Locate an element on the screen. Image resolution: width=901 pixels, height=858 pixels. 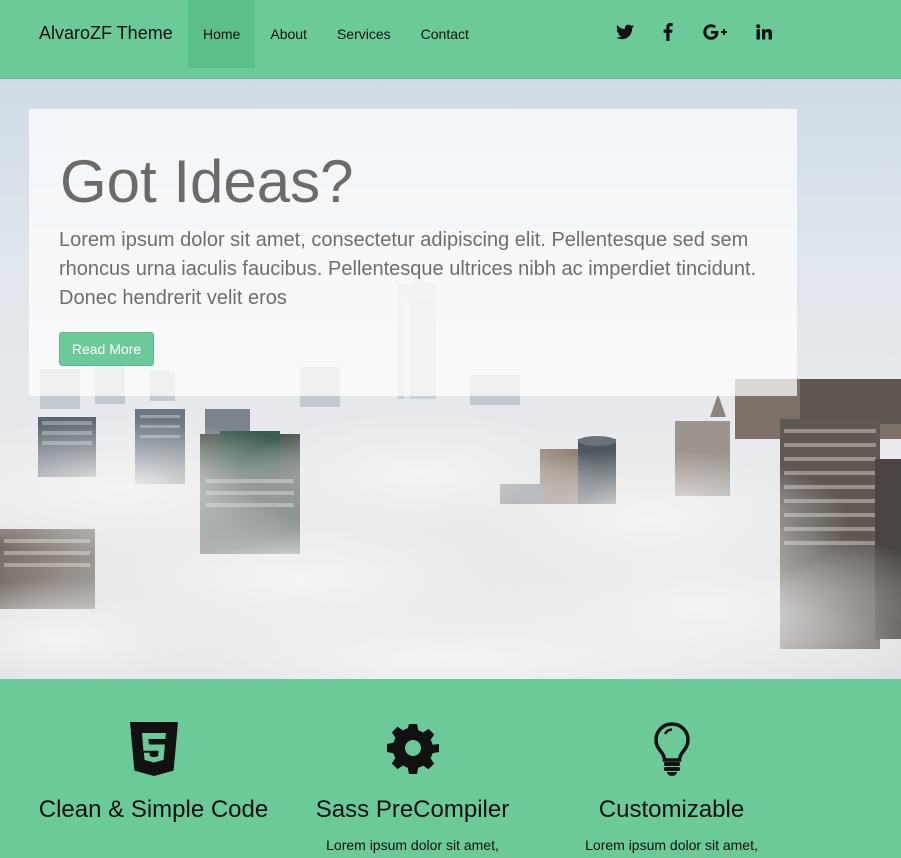
nav-item-home: Home is located at coordinates (222, 34).